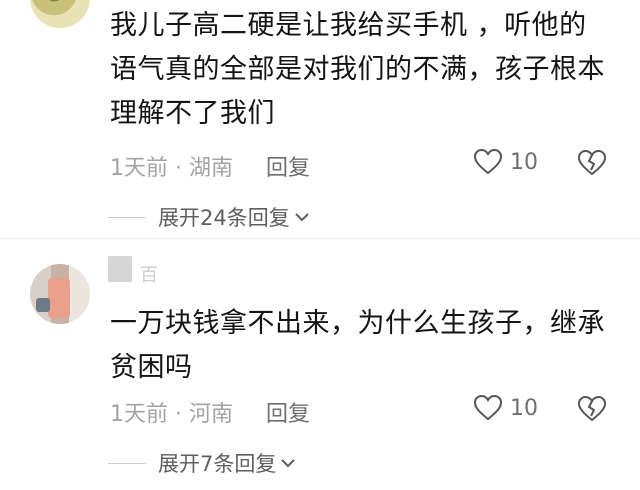 The height and width of the screenshot is (490, 640). What do you see at coordinates (120, 269) in the screenshot?
I see `username-redaction` at bounding box center [120, 269].